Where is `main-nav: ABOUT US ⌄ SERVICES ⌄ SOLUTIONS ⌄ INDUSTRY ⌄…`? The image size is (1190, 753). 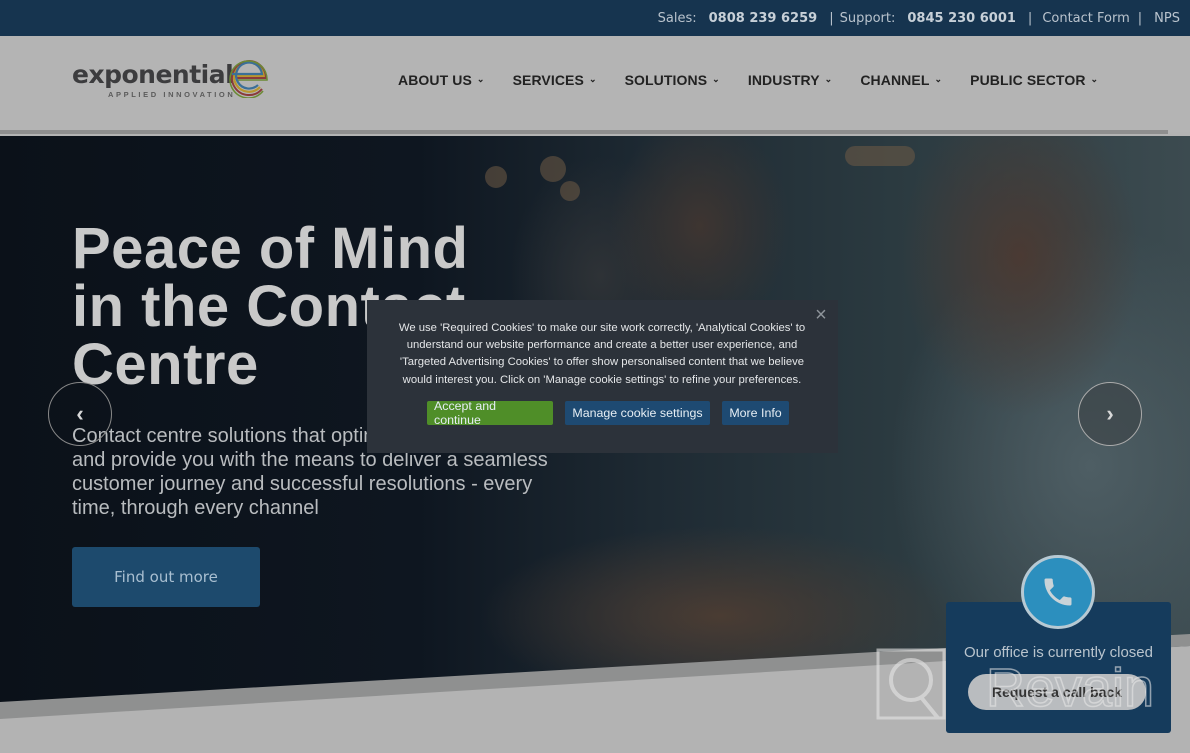 main-nav: ABOUT US ⌄ SERVICES ⌄ SOLUTIONS ⌄ INDUSTRY ⌄… is located at coordinates (762, 80).